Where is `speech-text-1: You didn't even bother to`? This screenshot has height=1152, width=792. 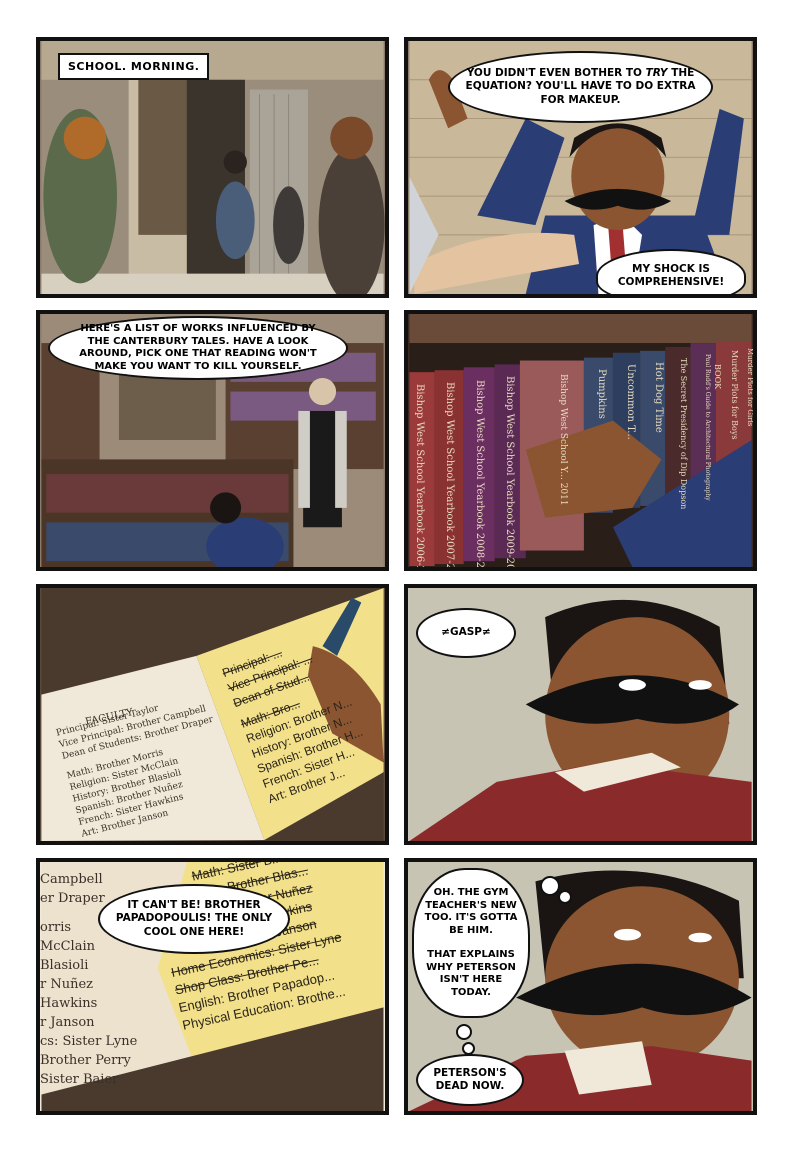
speech-text-1: You didn't even bother to is located at coordinates (554, 73).